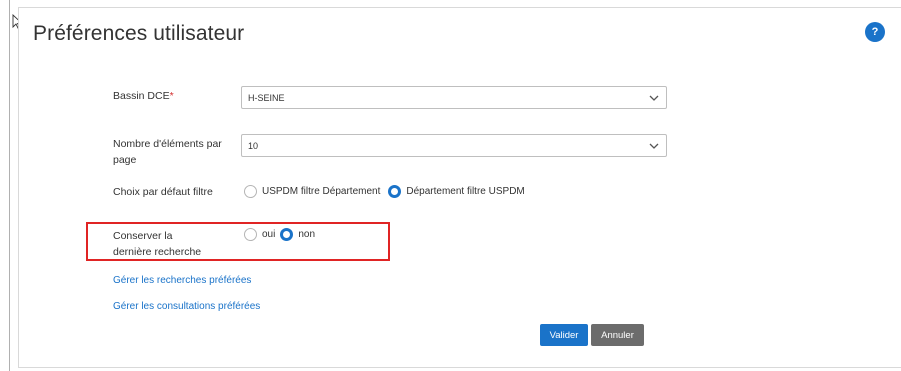 The width and height of the screenshot is (901, 371). What do you see at coordinates (564, 335) in the screenshot?
I see `valider-button: Valider` at bounding box center [564, 335].